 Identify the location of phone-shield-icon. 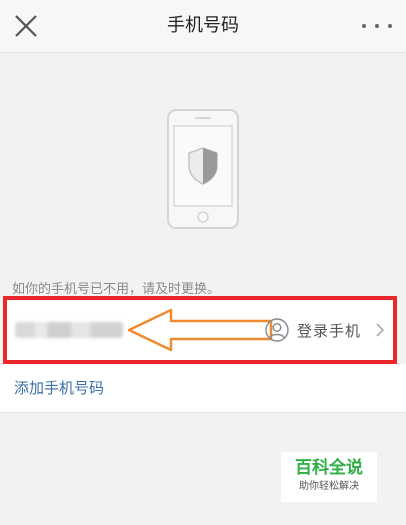
(203, 169).